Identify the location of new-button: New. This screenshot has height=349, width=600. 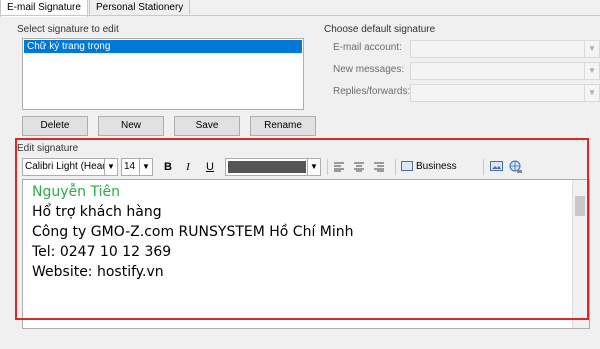
(131, 126).